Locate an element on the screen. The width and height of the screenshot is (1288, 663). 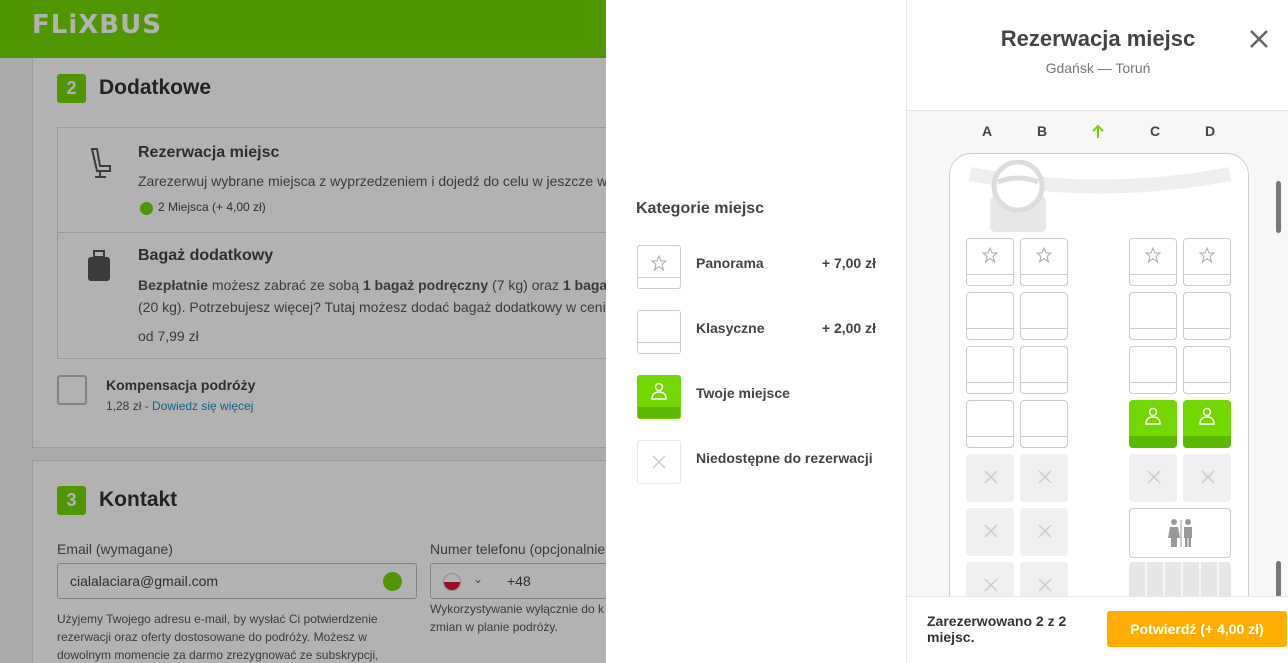
seat-2C is located at coordinates (1153, 316).